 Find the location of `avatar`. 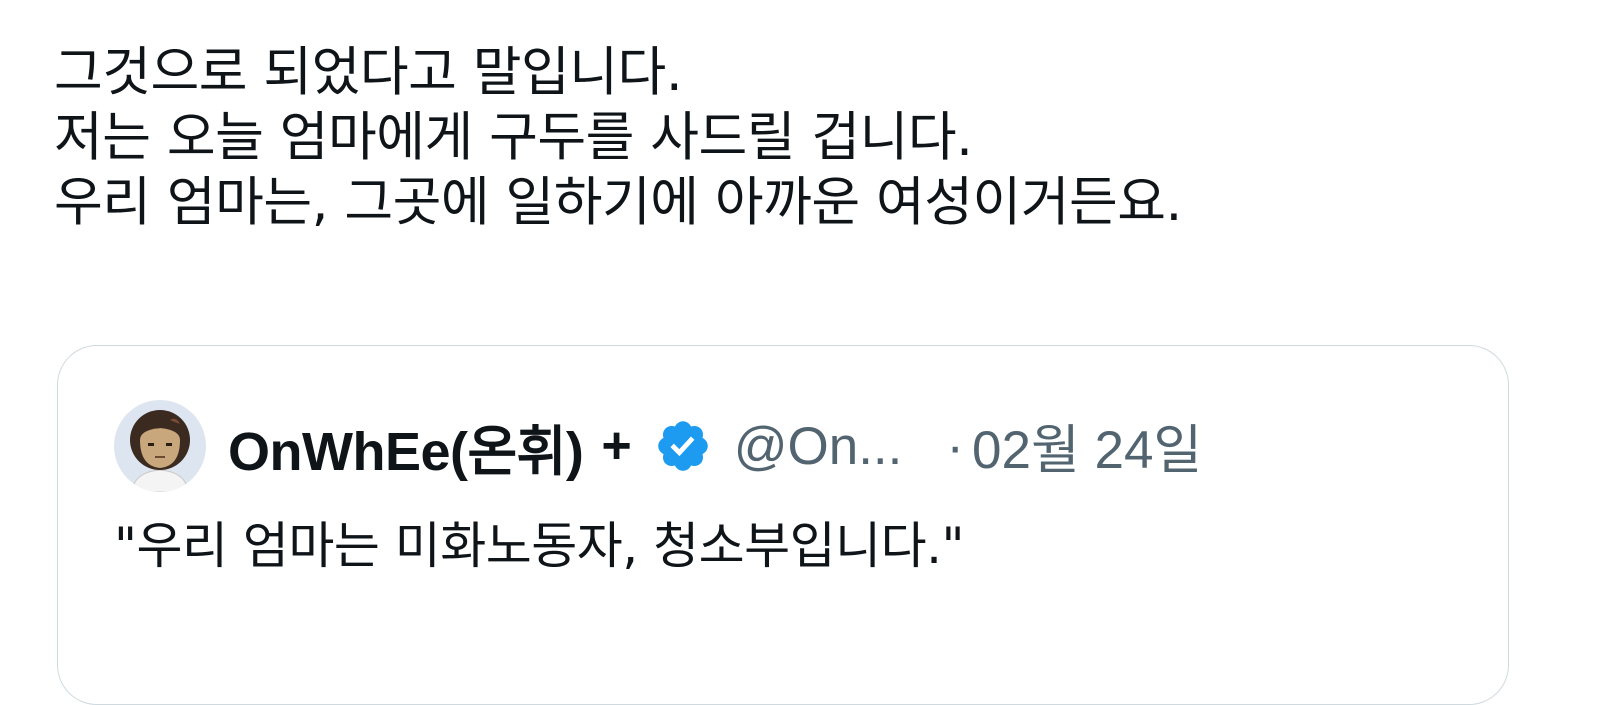

avatar is located at coordinates (160, 446).